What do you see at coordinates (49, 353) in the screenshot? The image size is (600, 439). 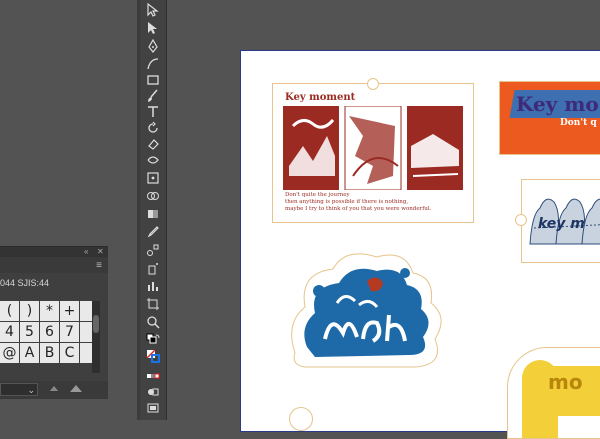 I see `glyph-cell: B` at bounding box center [49, 353].